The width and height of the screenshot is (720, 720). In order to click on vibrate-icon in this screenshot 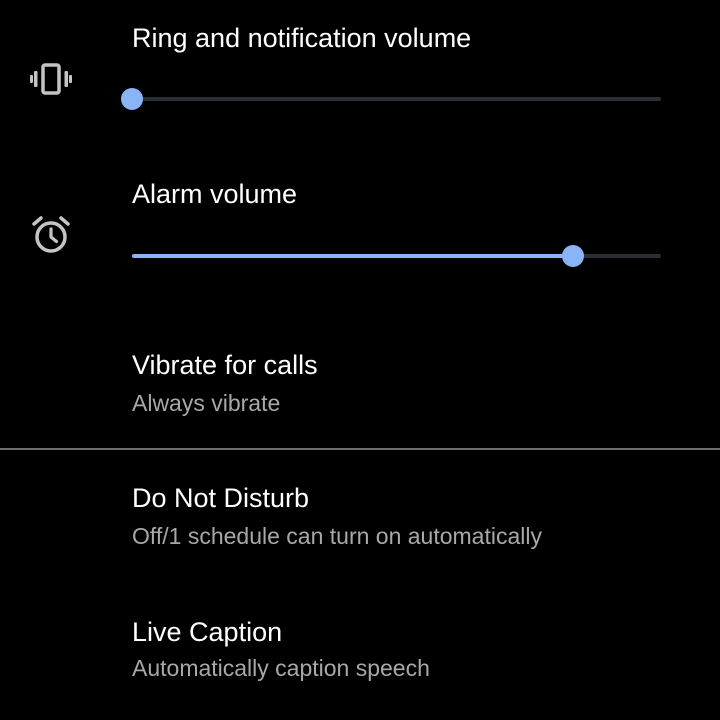, I will do `click(51, 79)`.